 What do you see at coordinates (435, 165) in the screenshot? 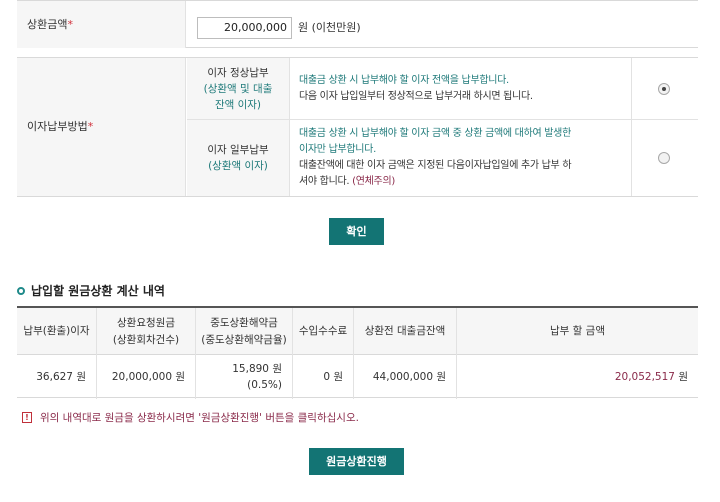
I see `option-desc-line: 대출잔액에 대한 이자 금액은 지정된 다음이자납입일에 추가 납부 하` at bounding box center [435, 165].